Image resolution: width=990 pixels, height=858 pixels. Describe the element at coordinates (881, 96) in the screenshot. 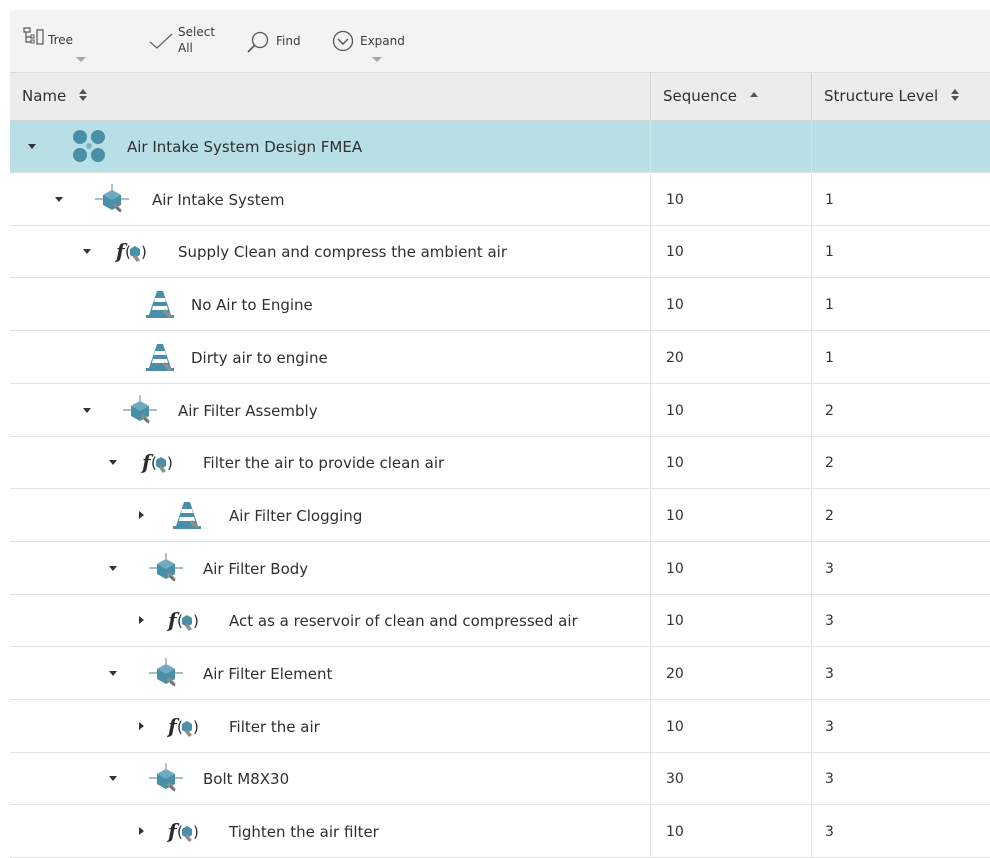

I see `column-structure-level-label: Structure Level` at that location.